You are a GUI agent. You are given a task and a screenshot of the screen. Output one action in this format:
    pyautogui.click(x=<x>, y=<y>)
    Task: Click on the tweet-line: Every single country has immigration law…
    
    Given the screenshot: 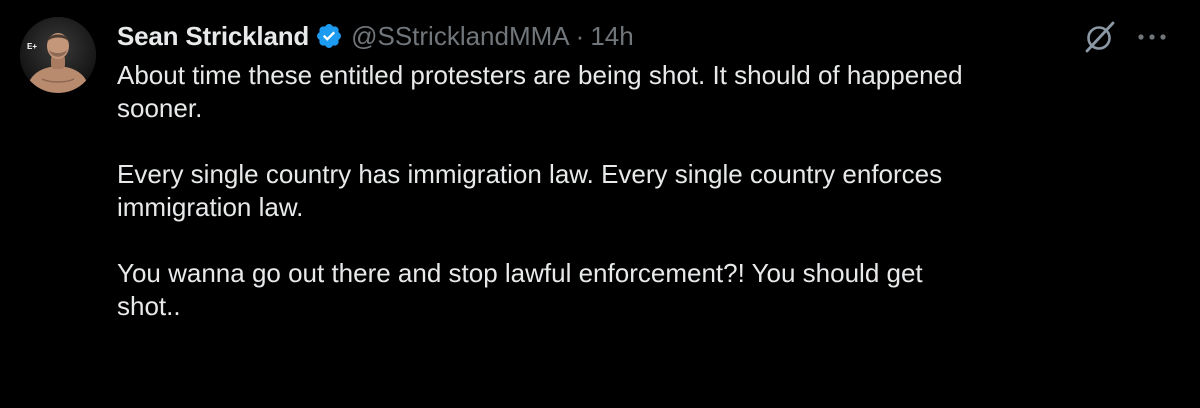 What is the action you would take?
    pyautogui.click(x=530, y=174)
    